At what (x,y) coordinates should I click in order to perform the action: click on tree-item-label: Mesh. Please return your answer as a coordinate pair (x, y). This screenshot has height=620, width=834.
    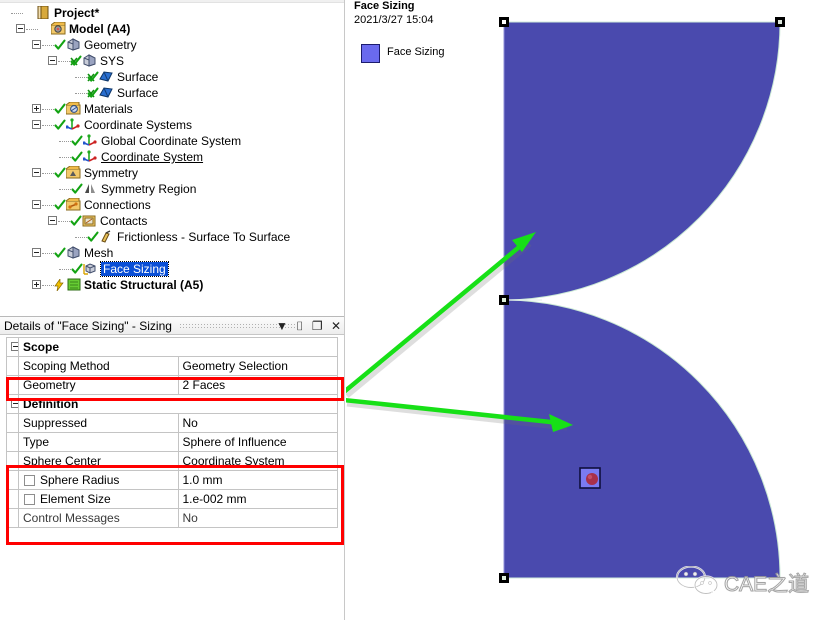
    Looking at the image, I should click on (99, 252).